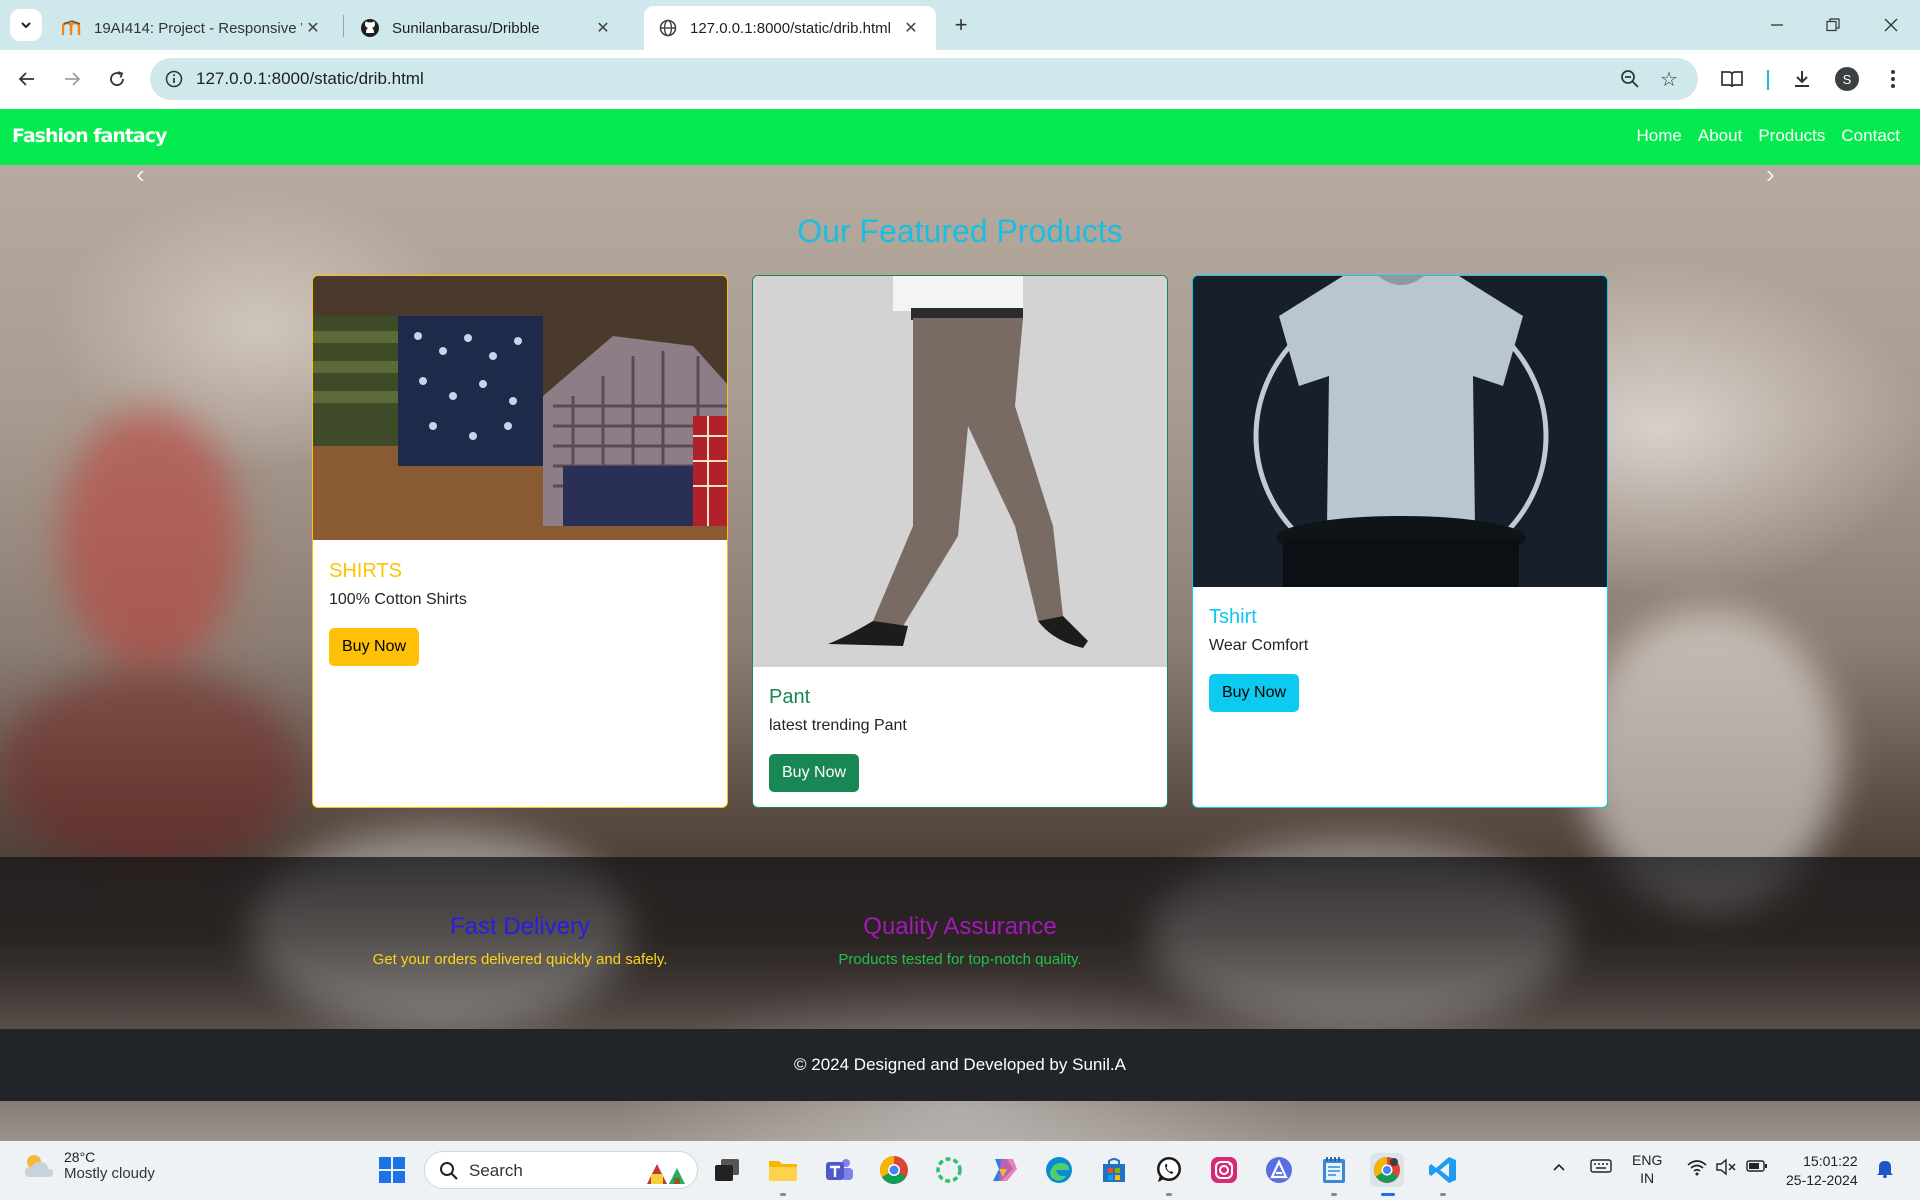 Image resolution: width=1920 pixels, height=1200 pixels. Describe the element at coordinates (1224, 1170) in the screenshot. I see `instagram-button` at that location.